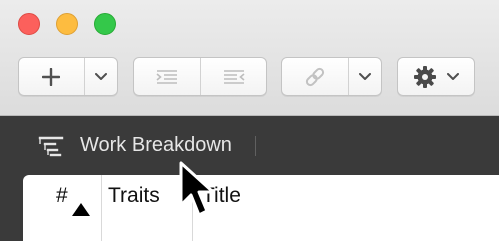 This screenshot has height=241, width=499. I want to click on zoom-window-button, so click(105, 24).